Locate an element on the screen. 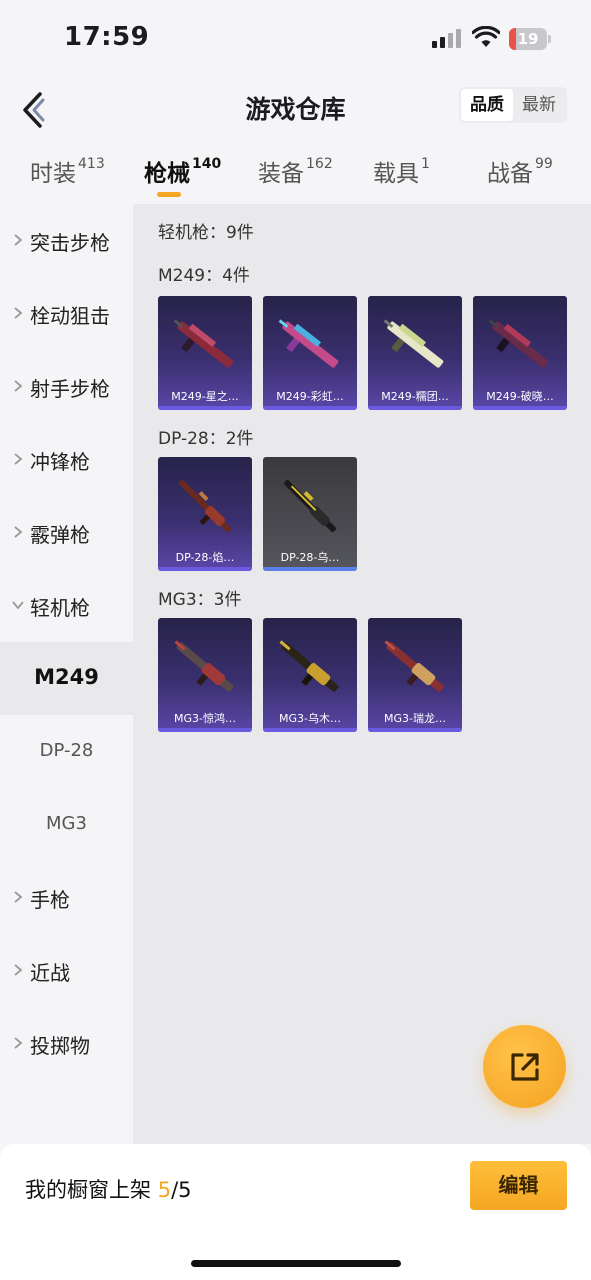  bottom-bar: 我的橱窗上架 5/5 编辑 is located at coordinates (295, 1212).